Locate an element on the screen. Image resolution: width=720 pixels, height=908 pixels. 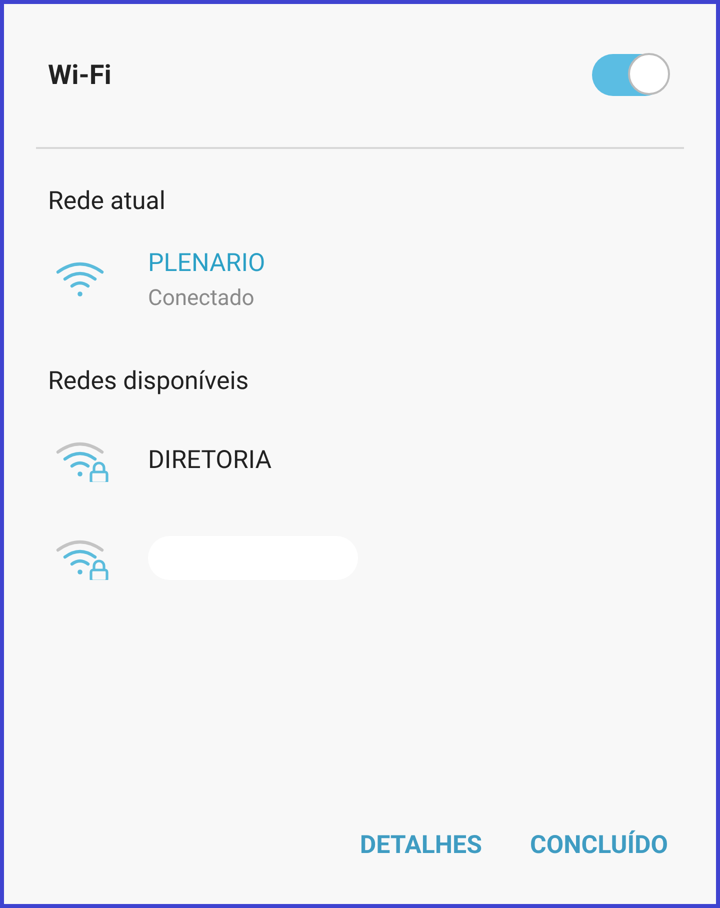
title: Wi-Fi is located at coordinates (80, 75).